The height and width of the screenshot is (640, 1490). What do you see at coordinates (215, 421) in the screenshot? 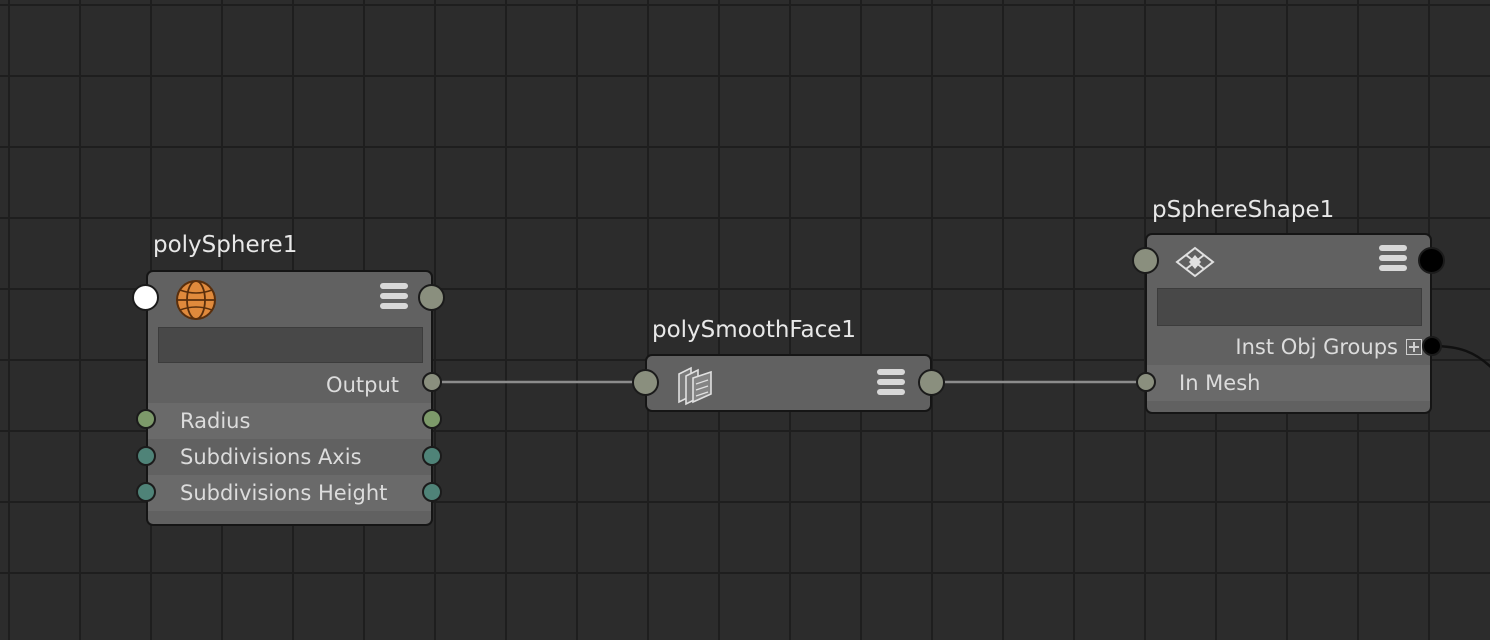
I see `attr-label-radius: Radius` at bounding box center [215, 421].